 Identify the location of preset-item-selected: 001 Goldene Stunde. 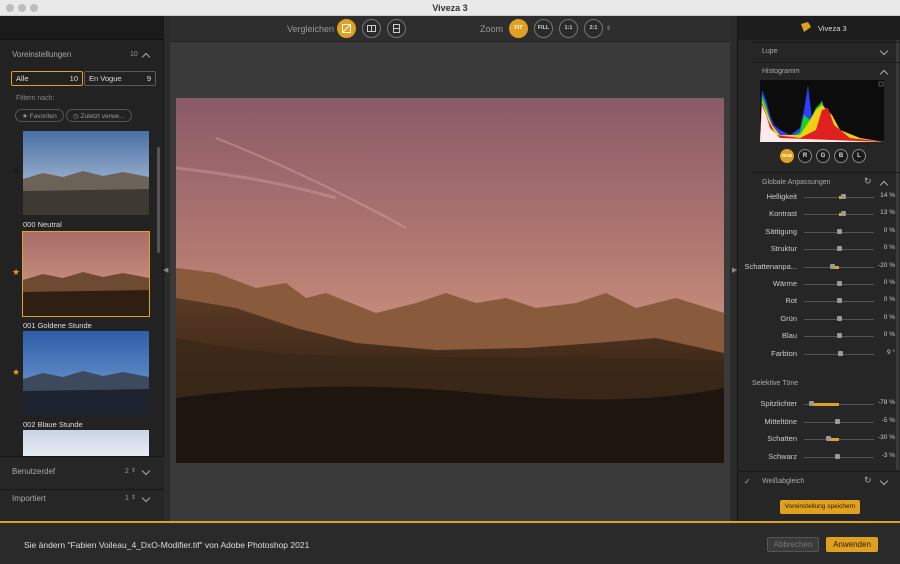
(86, 280).